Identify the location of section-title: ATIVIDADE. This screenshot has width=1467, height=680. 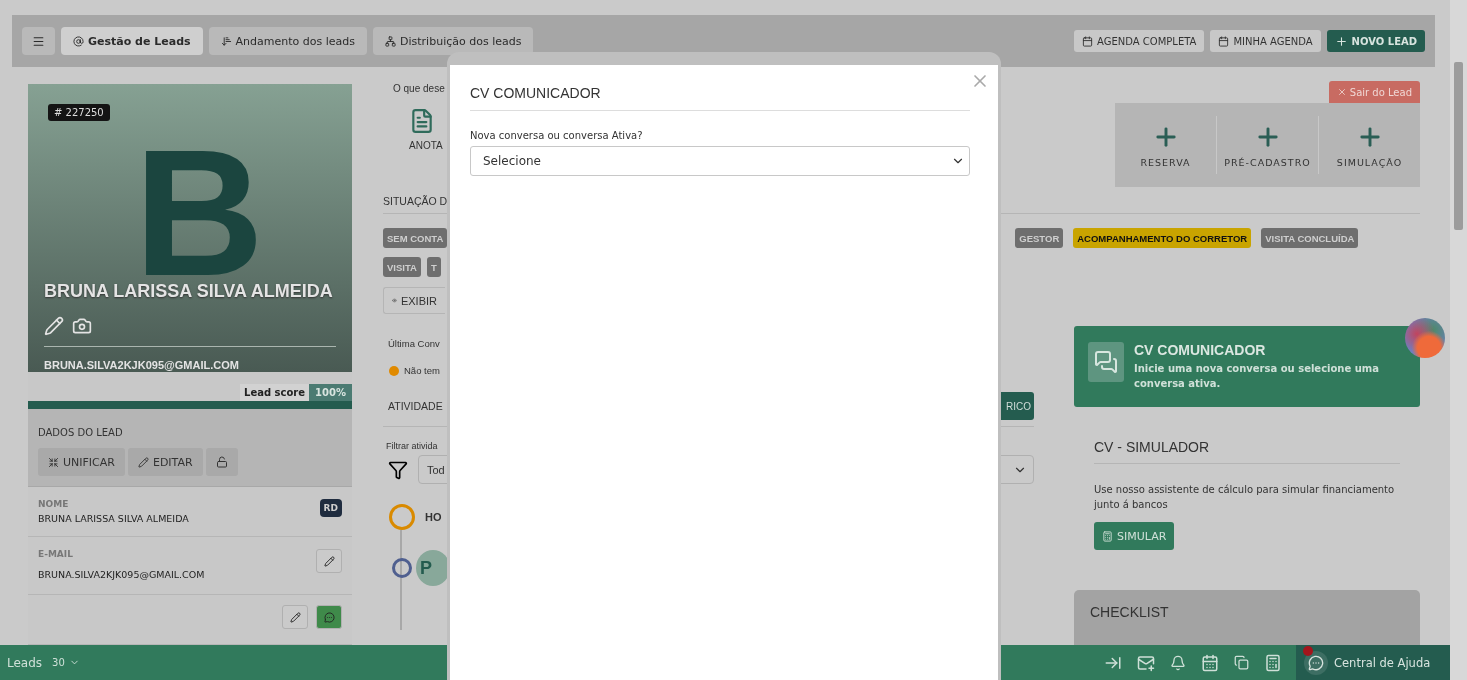
(415, 406).